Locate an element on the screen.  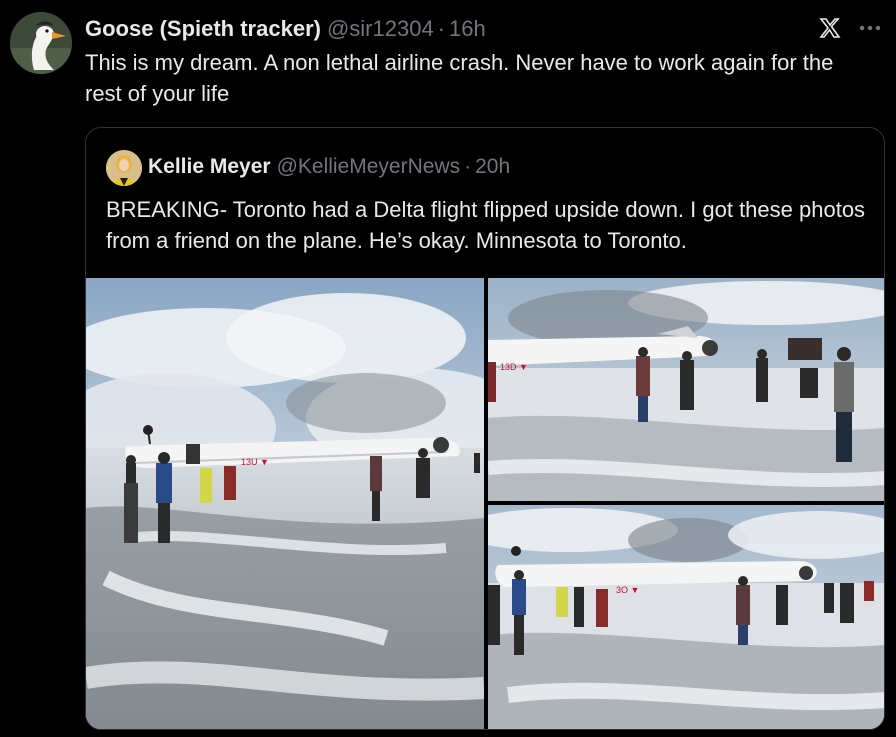
photo-plane-crash-2: 13D ▼ is located at coordinates (686, 389).